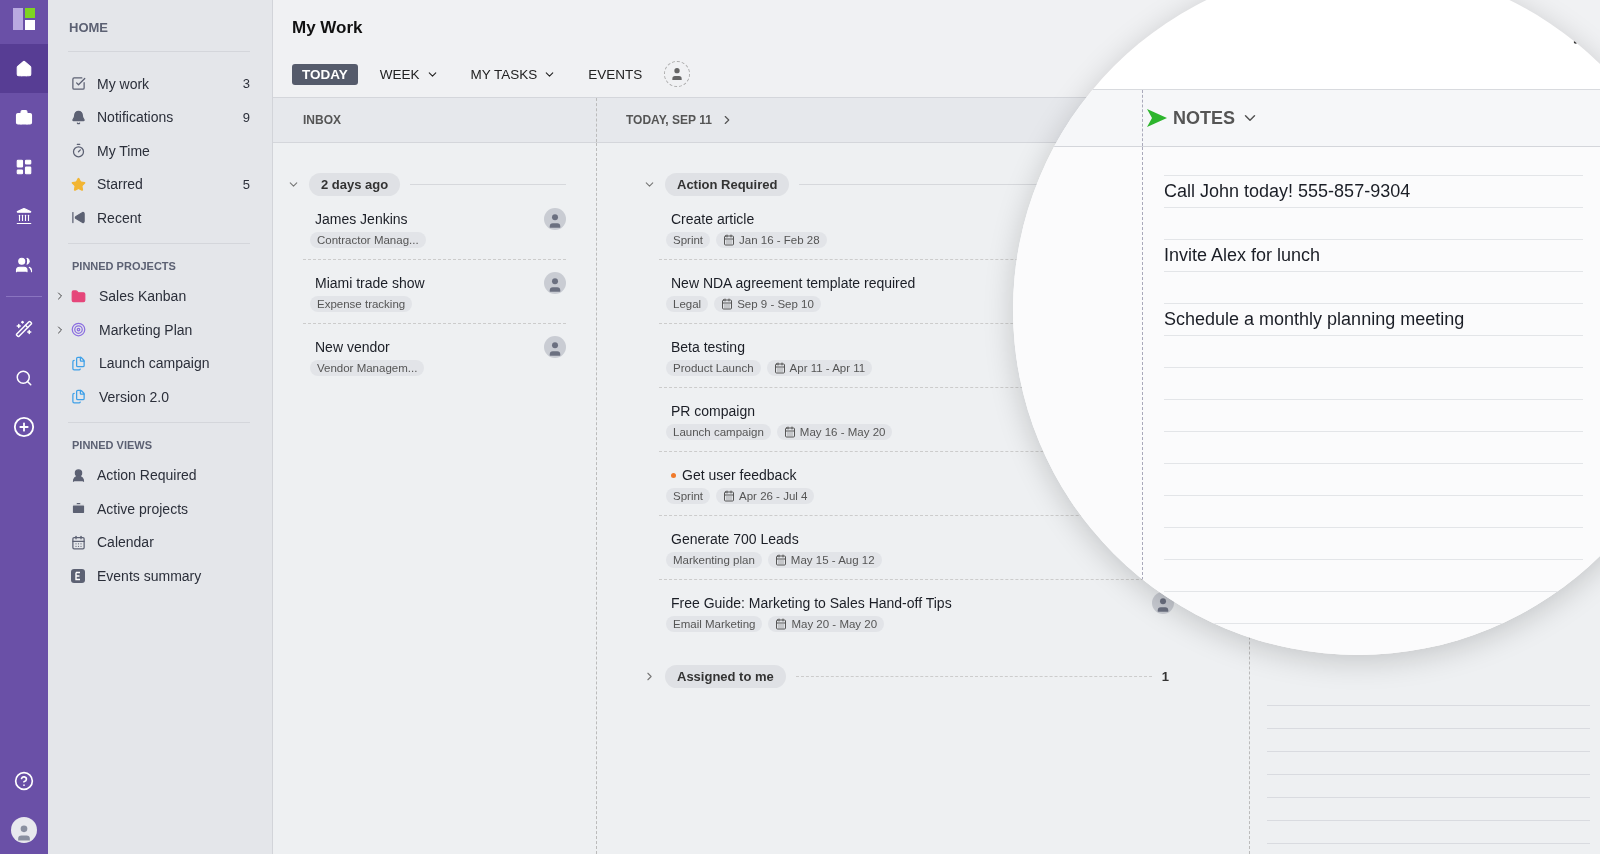 The width and height of the screenshot is (1600, 854). Describe the element at coordinates (123, 83) in the screenshot. I see `sidebar-item: My work` at that location.